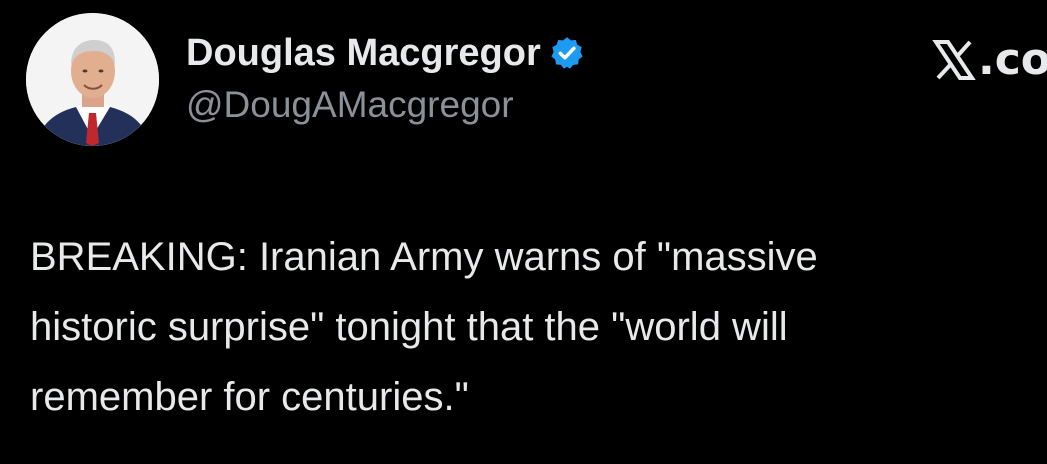  Describe the element at coordinates (350, 105) in the screenshot. I see `author-handle: @DougAMacgregor` at that location.